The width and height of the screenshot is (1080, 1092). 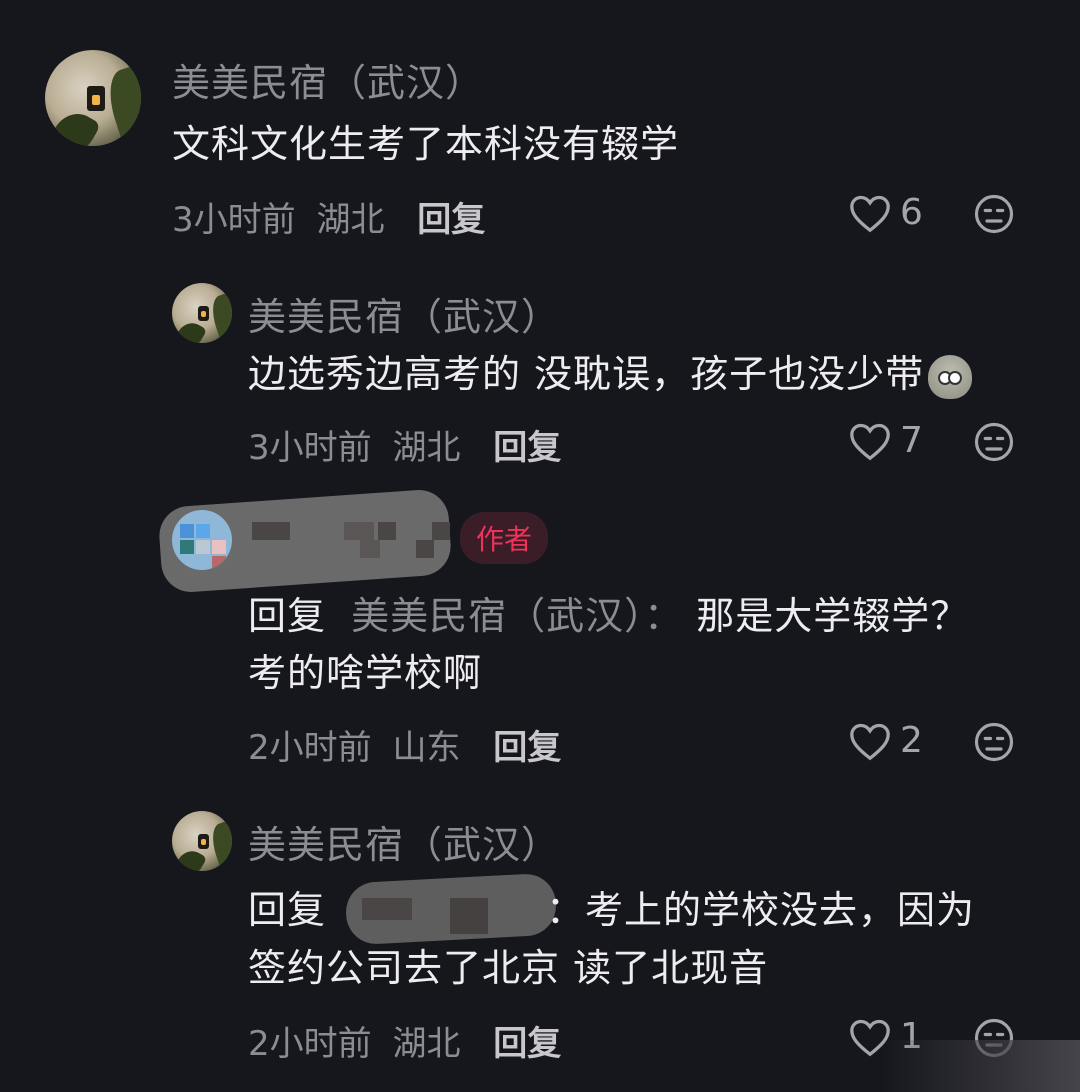 I want to click on comment-meta: 2小时前 山东 回复, so click(x=404, y=744).